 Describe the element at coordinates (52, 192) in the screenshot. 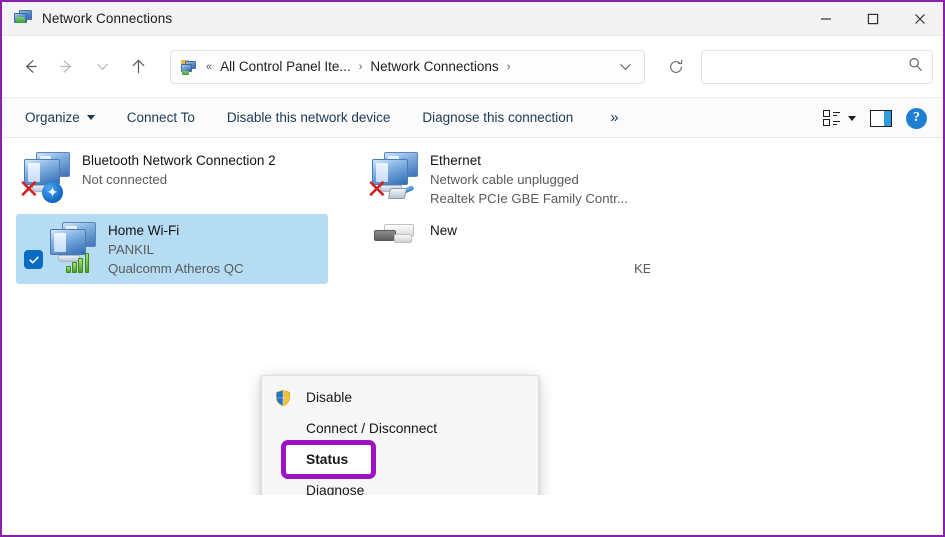

I see `bluetooth-badge-icon: ✦` at that location.